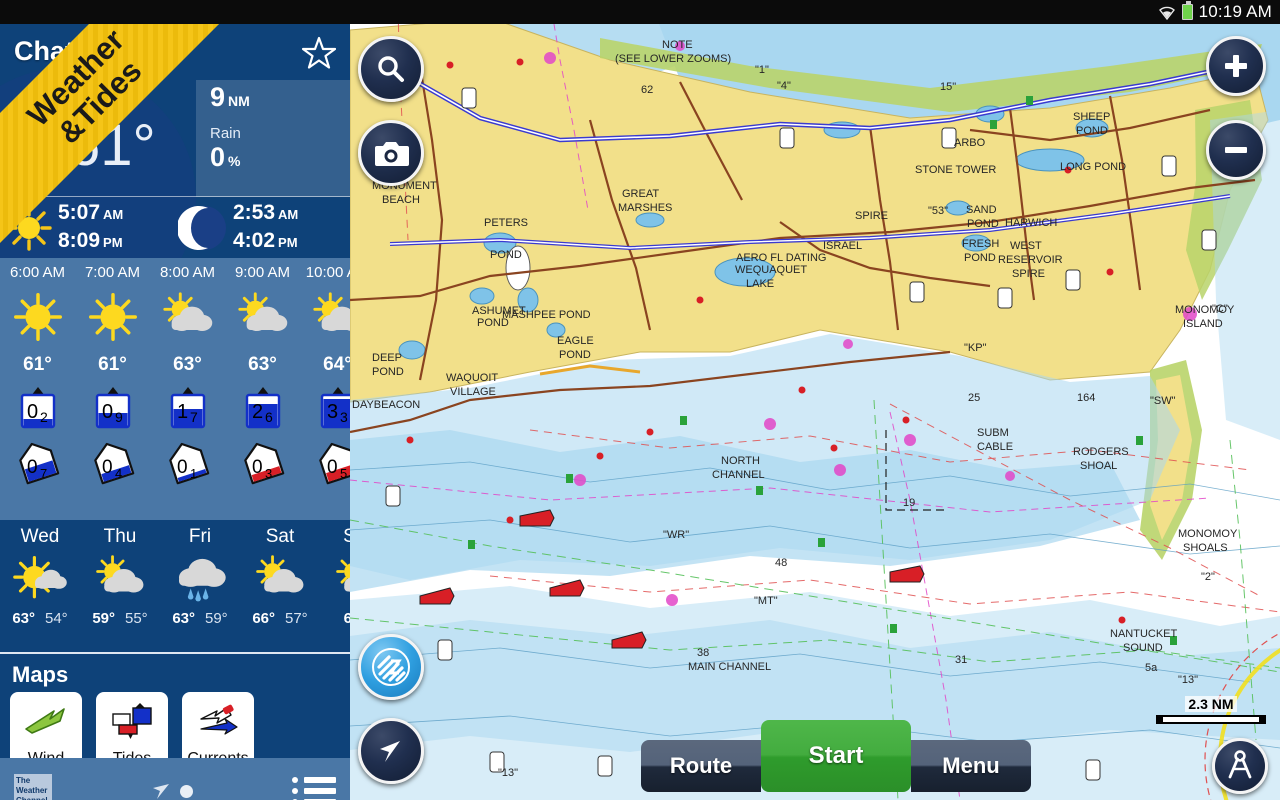 The height and width of the screenshot is (800, 1280). I want to click on weather-channel-logo: The Weather Channel, so click(33, 787).